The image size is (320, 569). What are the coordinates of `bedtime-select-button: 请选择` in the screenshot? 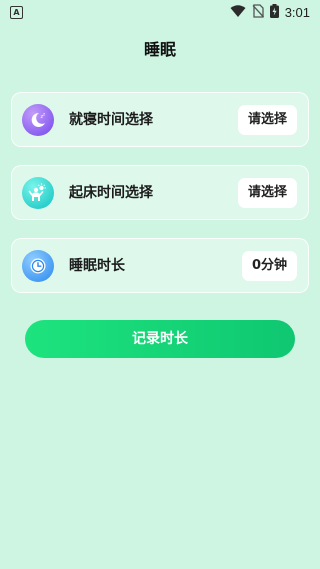 It's located at (267, 120).